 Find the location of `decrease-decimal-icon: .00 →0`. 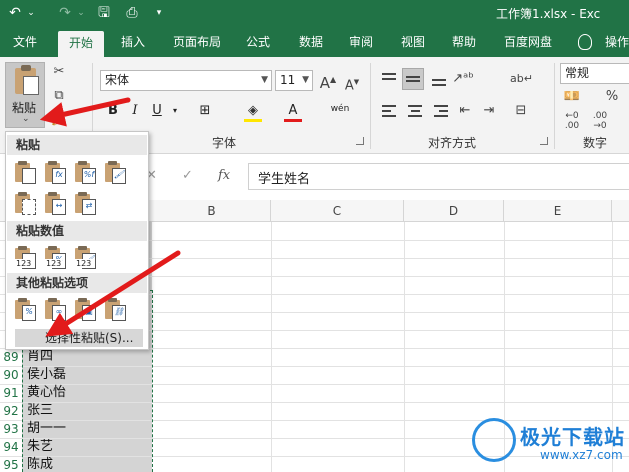

decrease-decimal-icon: .00 →0 is located at coordinates (600, 121).